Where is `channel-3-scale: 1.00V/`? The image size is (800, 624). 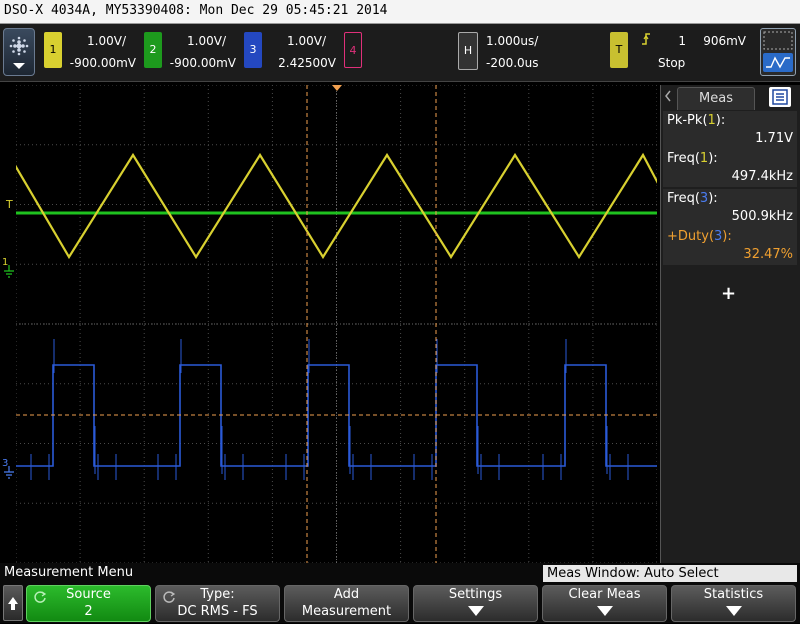
channel-3-scale: 1.00V/ is located at coordinates (306, 41).